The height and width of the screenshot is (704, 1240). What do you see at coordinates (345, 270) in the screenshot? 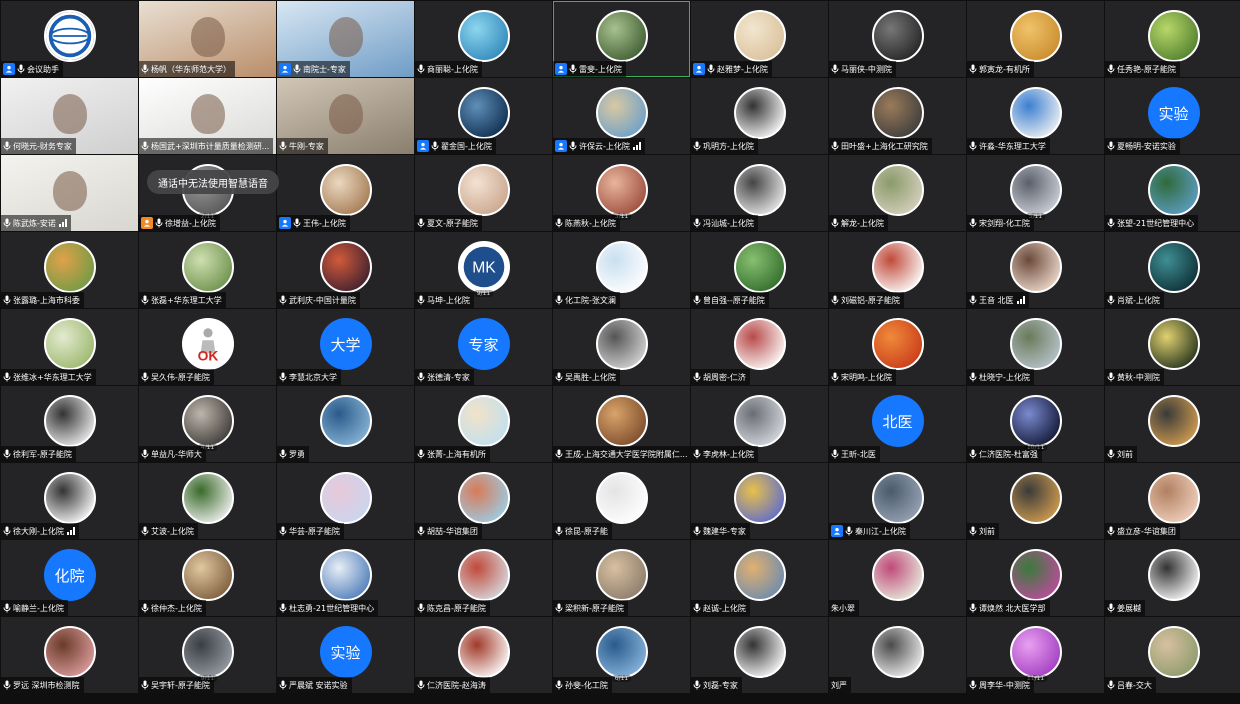
I see `participant-tile: 武利庆-中国计量院` at bounding box center [345, 270].